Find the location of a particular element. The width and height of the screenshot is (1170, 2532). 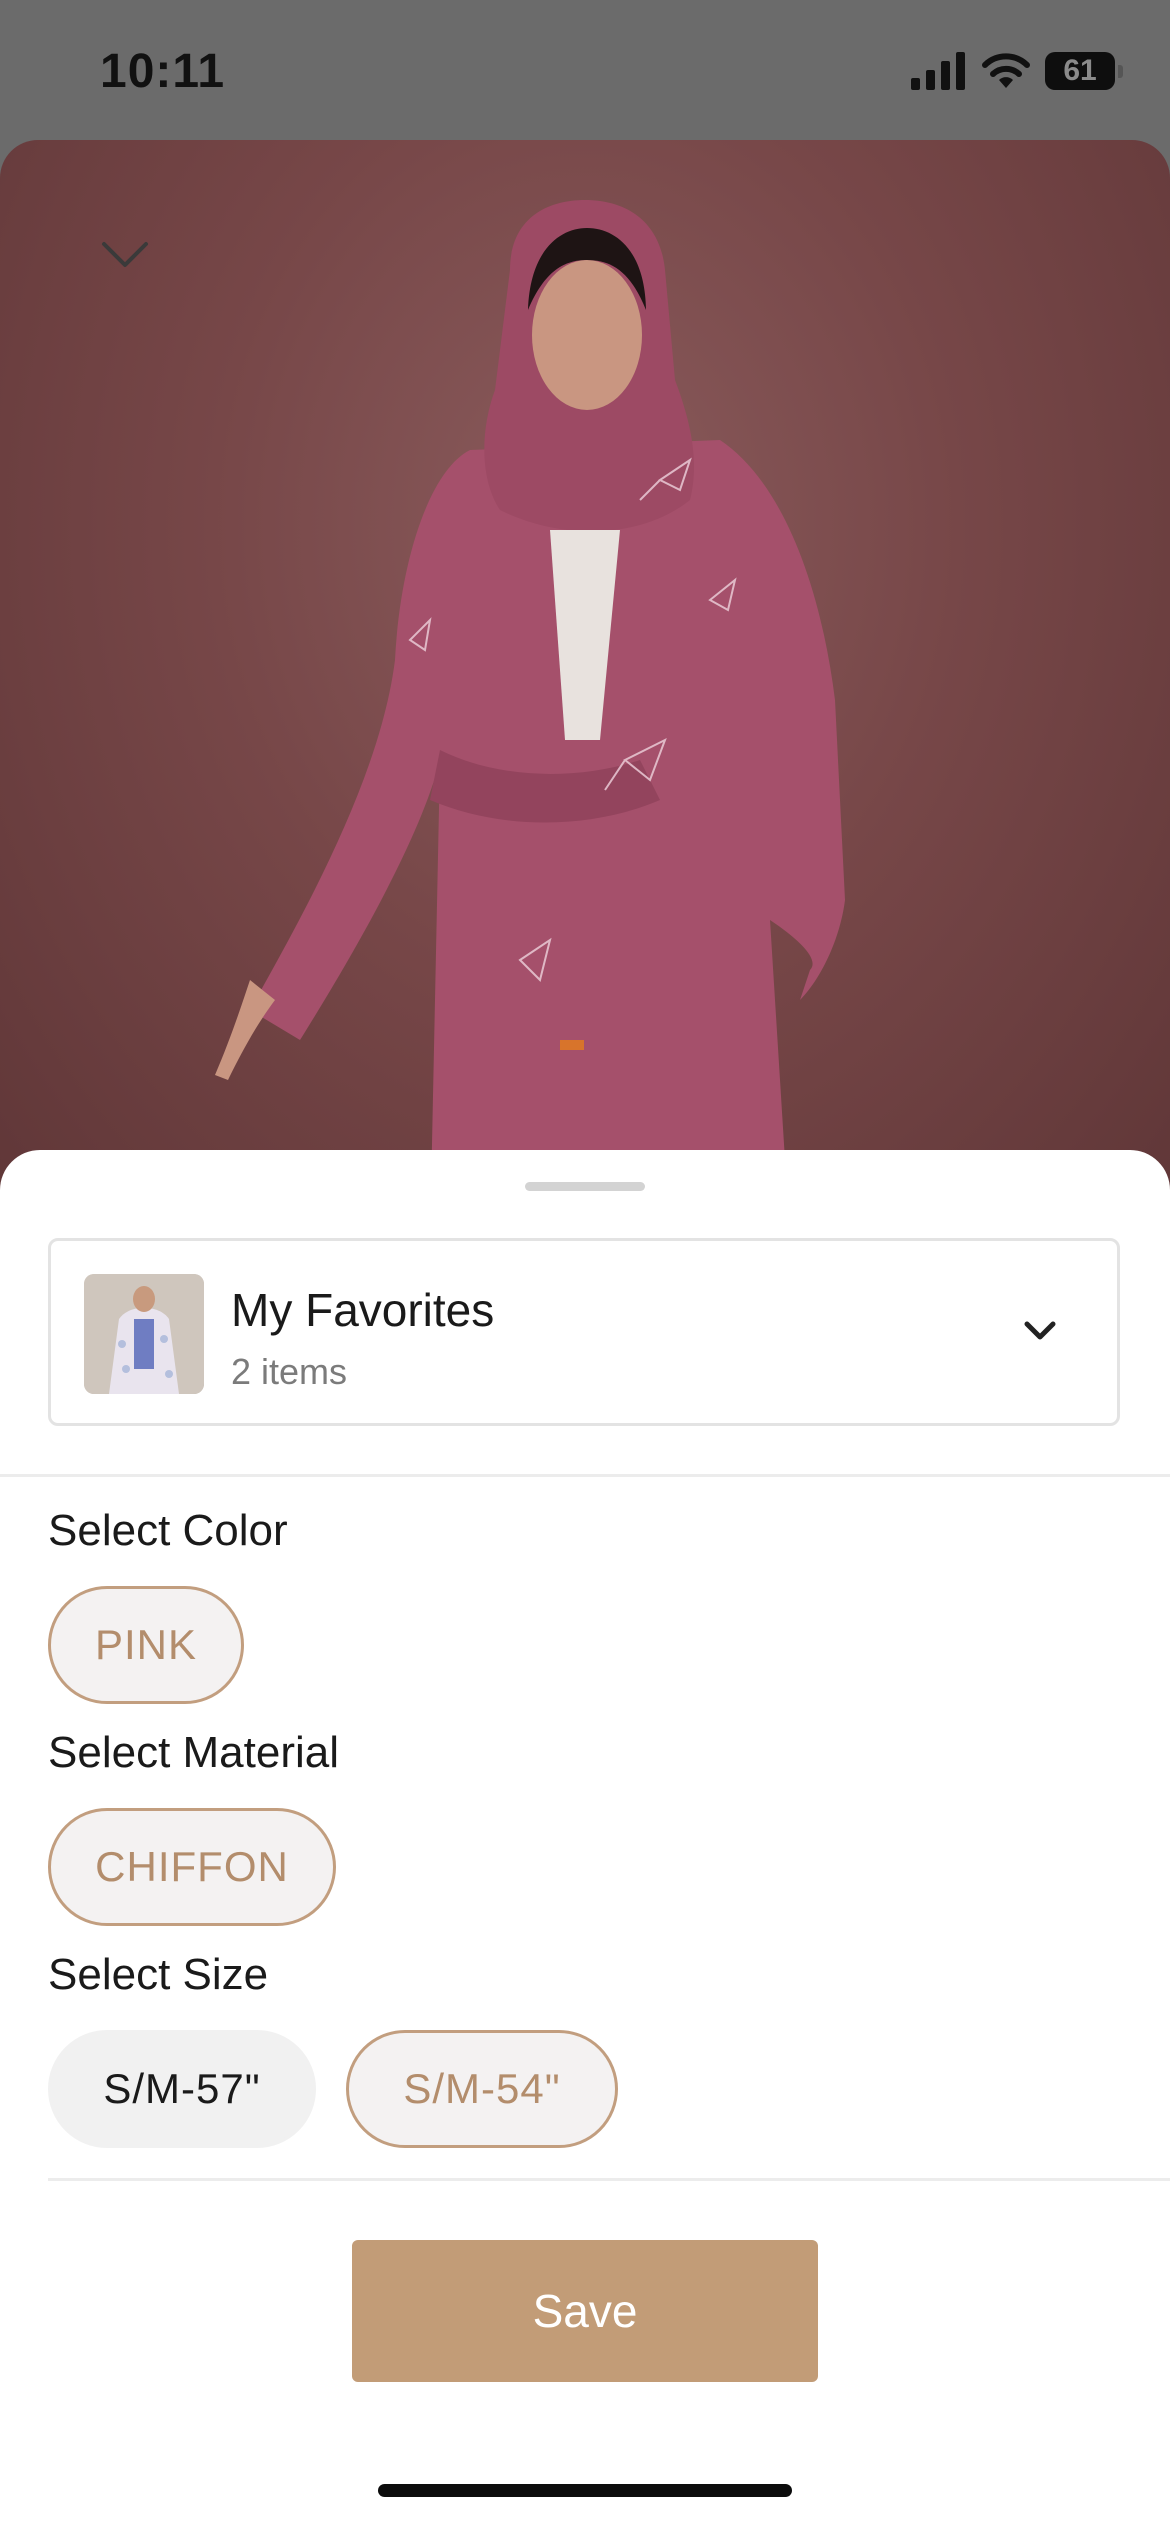

list-name: My Favorites is located at coordinates (363, 1310).